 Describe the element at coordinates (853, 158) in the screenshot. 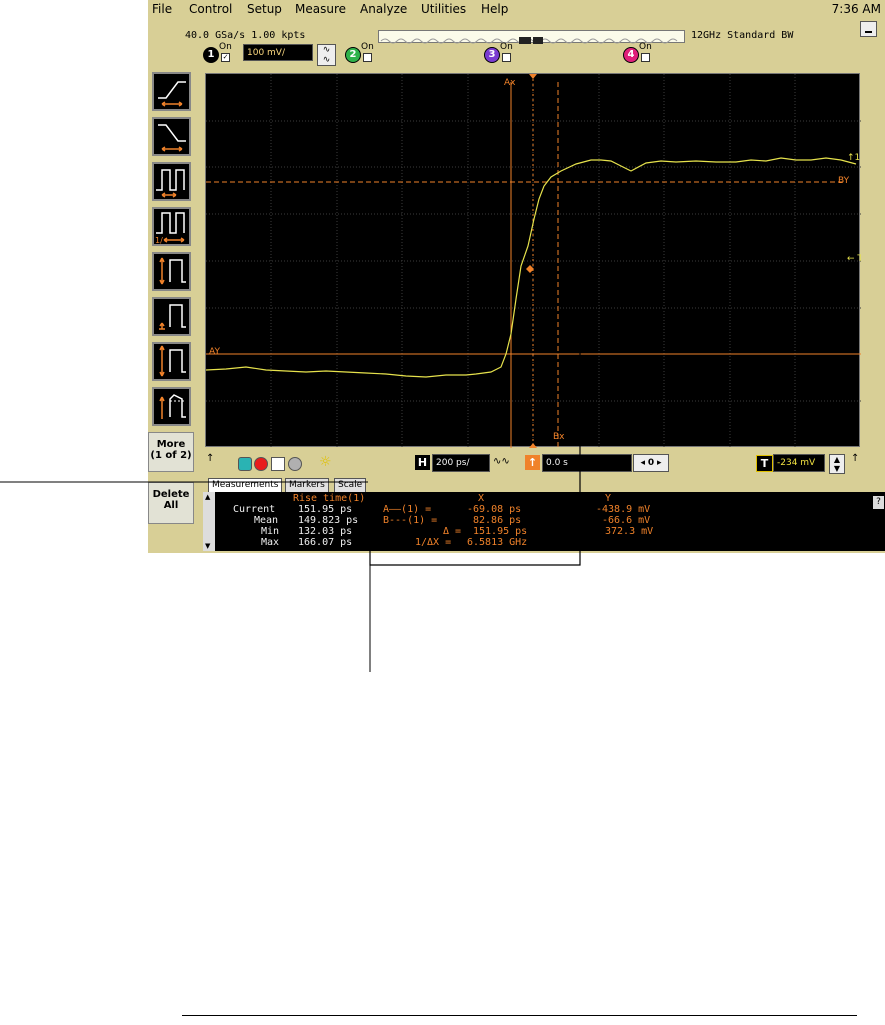

I see `svg-text: ↑1` at that location.